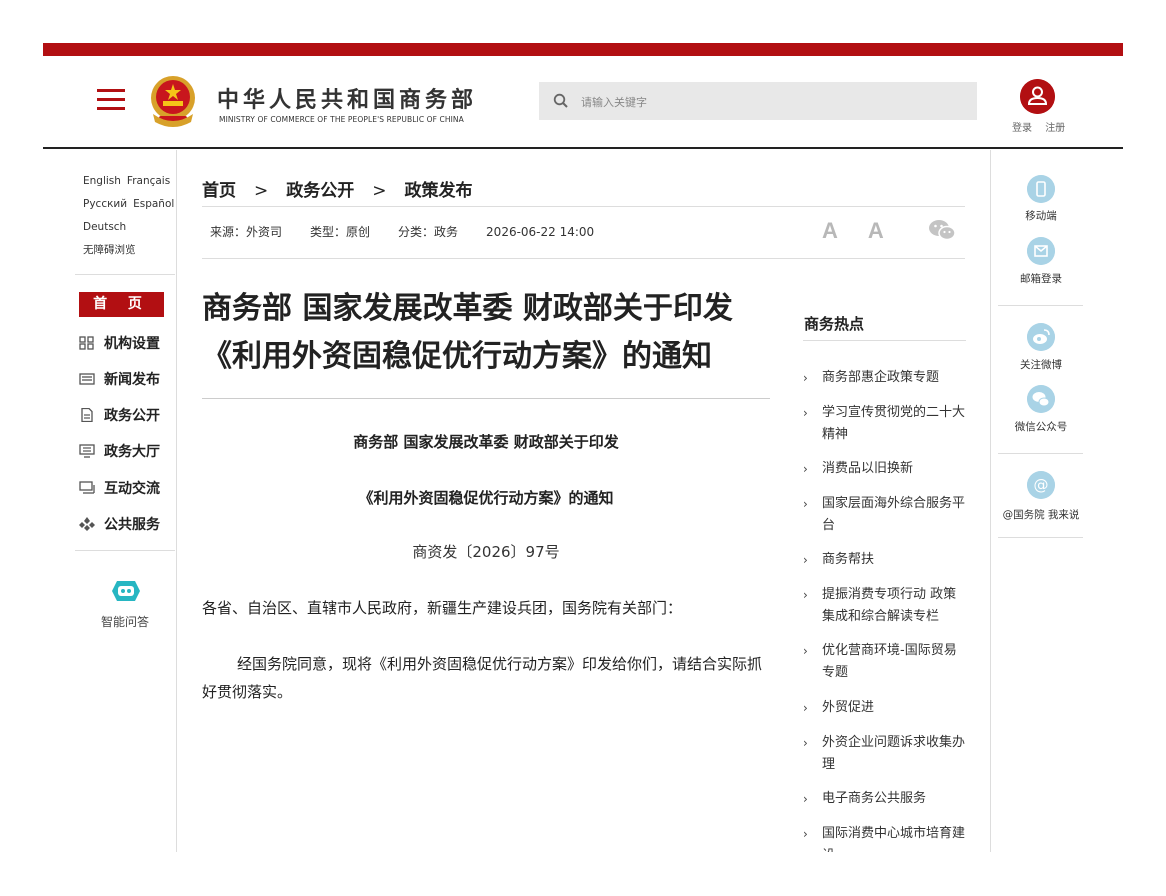 This screenshot has width=1166, height=896. Describe the element at coordinates (1041, 399) in the screenshot. I see `wechat-icon` at that location.